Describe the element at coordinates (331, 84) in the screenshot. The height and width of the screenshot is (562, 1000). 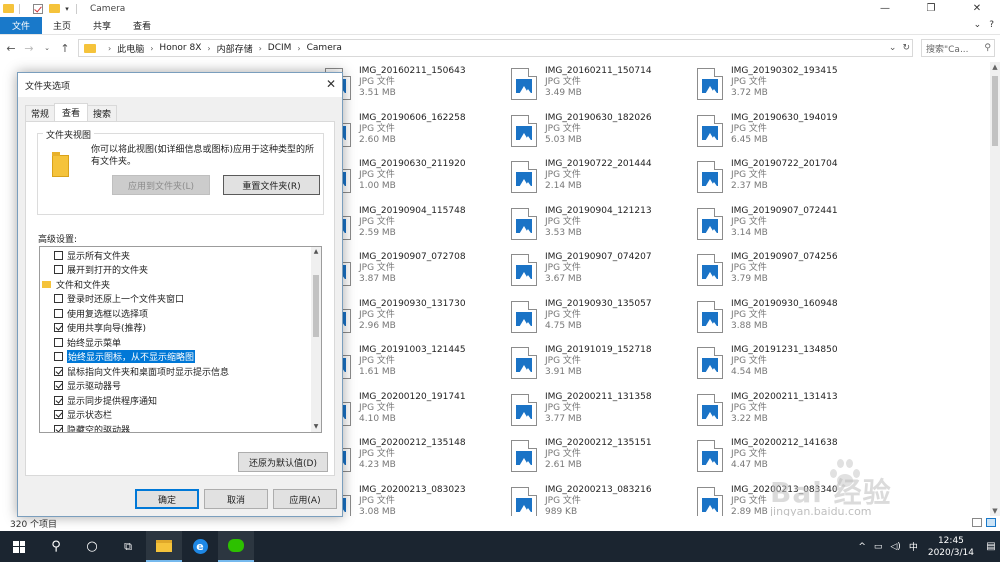
I see `dialog-close-icon: ✕` at that location.